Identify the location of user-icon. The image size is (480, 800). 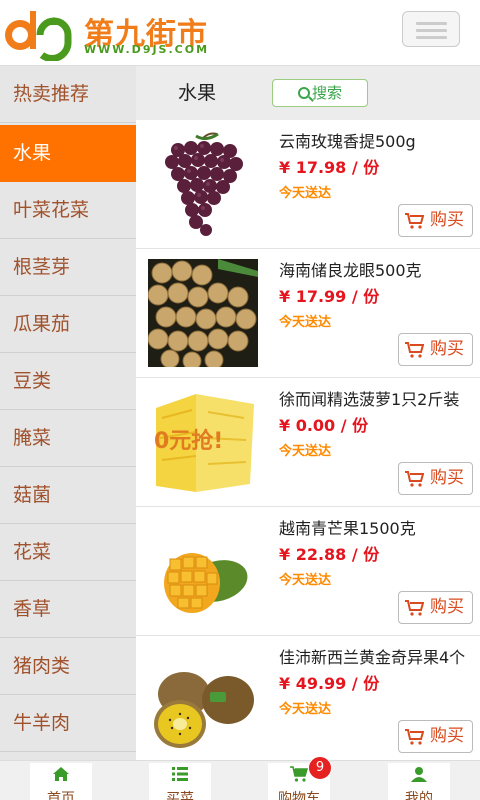
(419, 774).